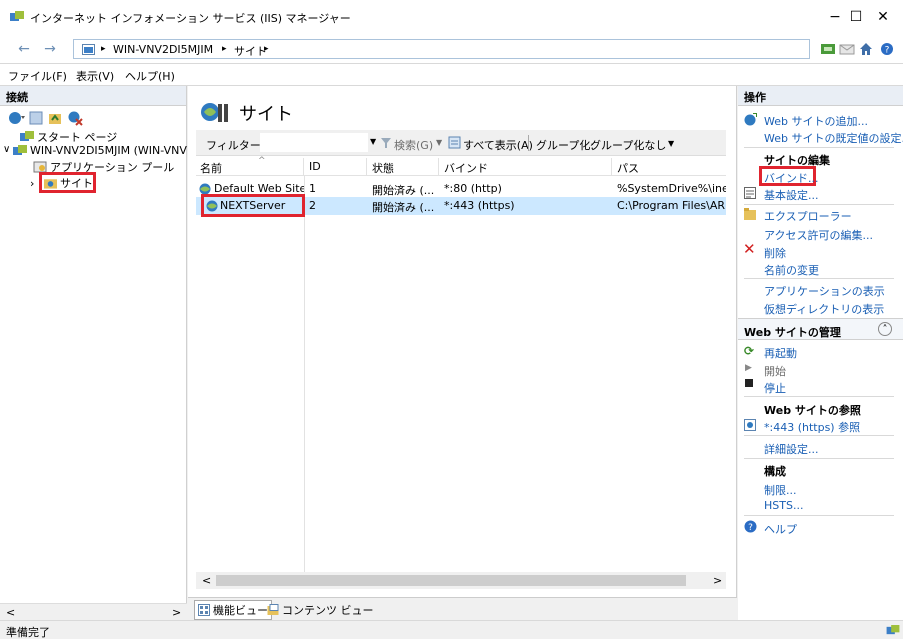 The height and width of the screenshot is (639, 903). What do you see at coordinates (67, 182) in the screenshot?
I see `tree-sites: サイト` at bounding box center [67, 182].